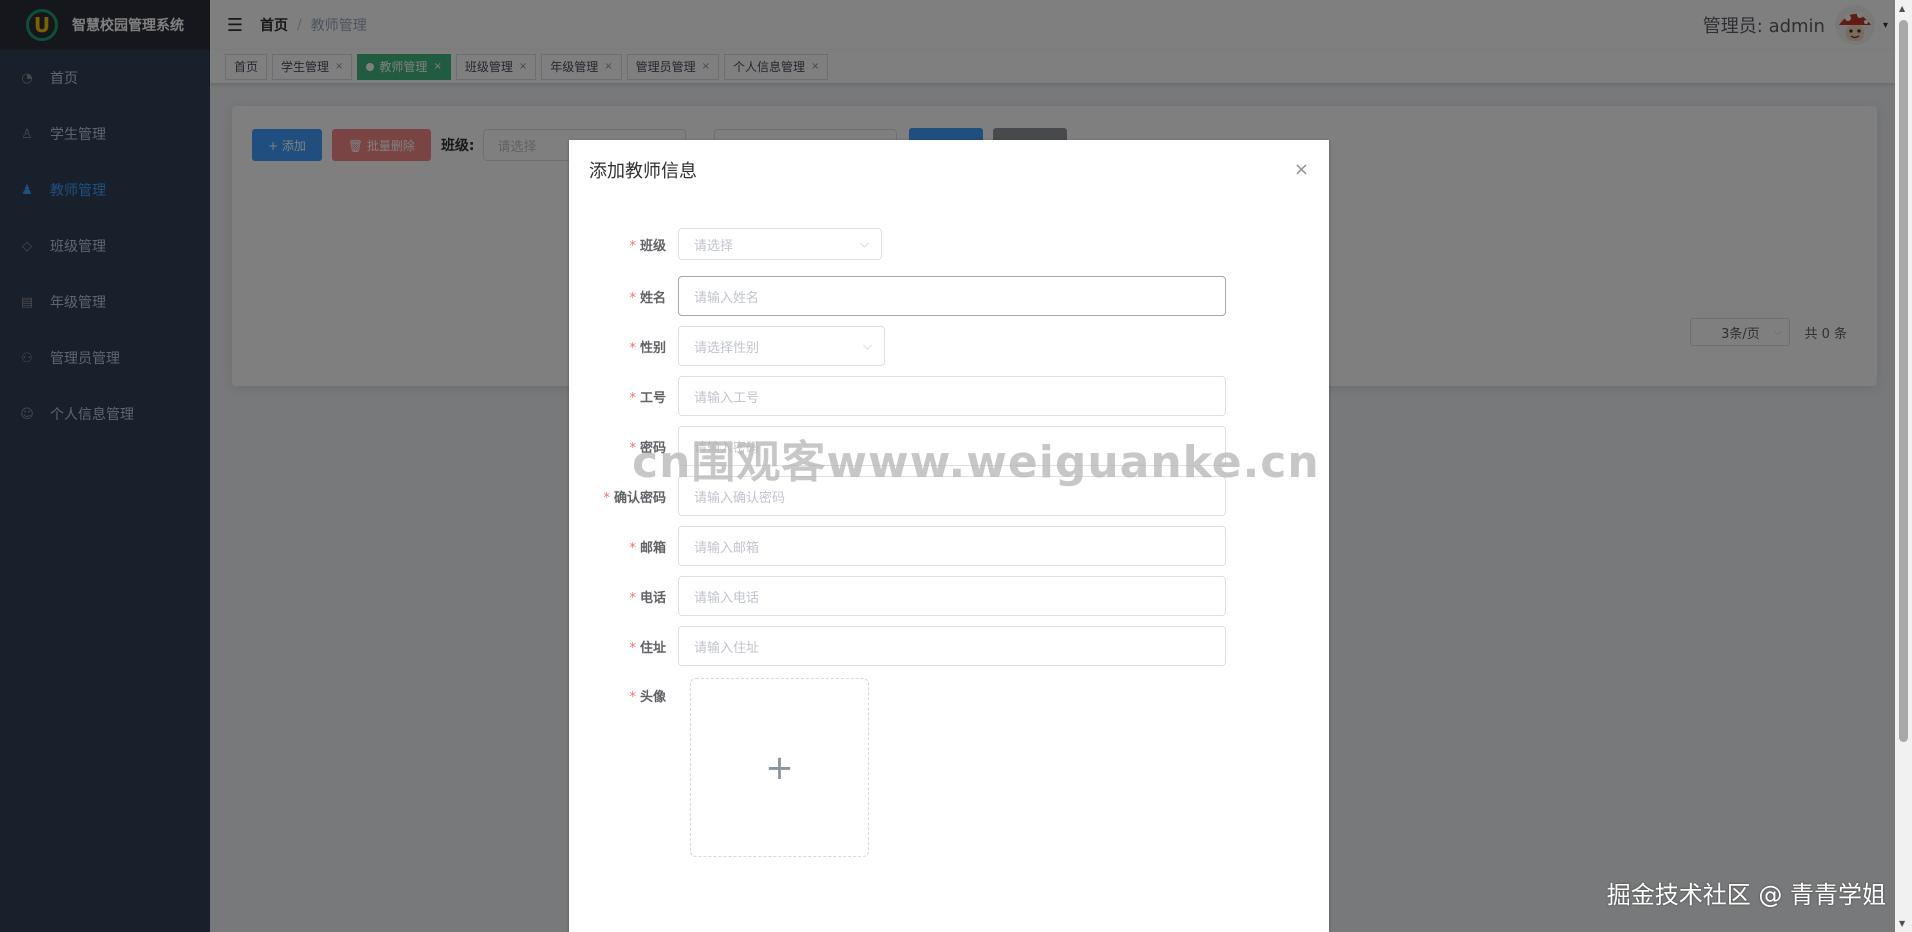 Image resolution: width=1912 pixels, height=932 pixels. What do you see at coordinates (623, 546) in the screenshot?
I see `form-label: * 邮箱` at bounding box center [623, 546].